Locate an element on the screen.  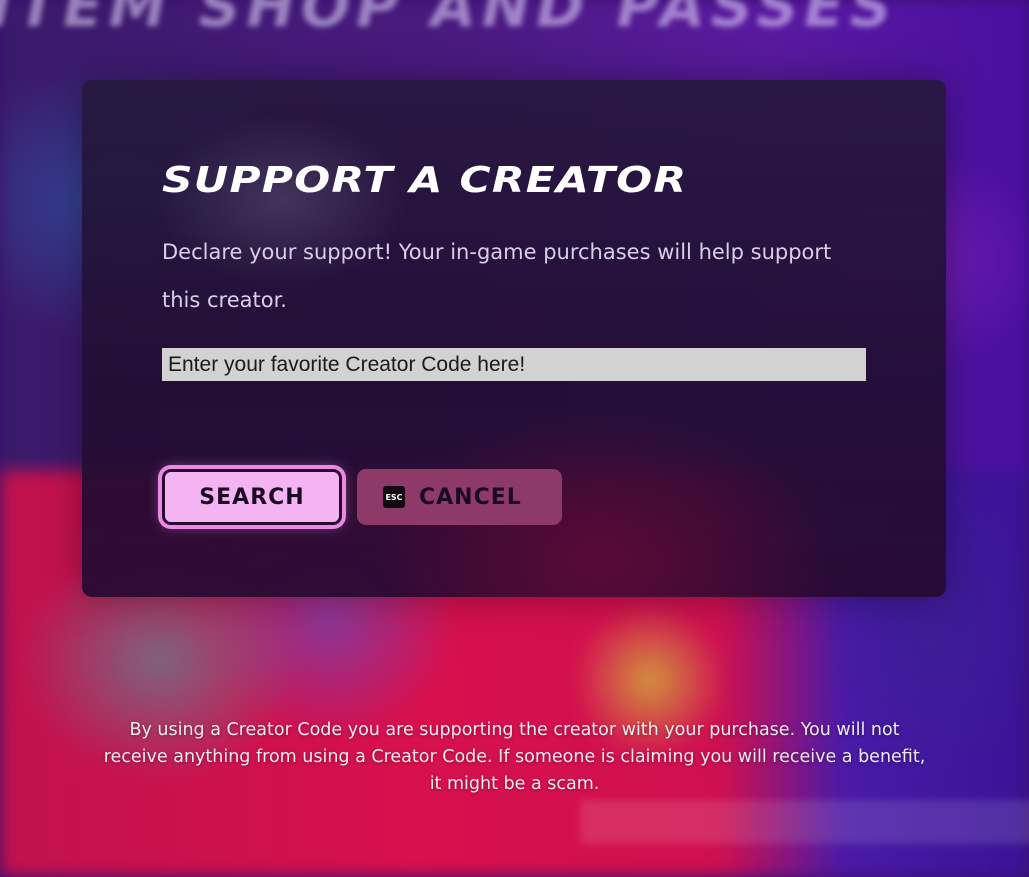
dialog-title: SUPPORT A CREATOR is located at coordinates (425, 180).